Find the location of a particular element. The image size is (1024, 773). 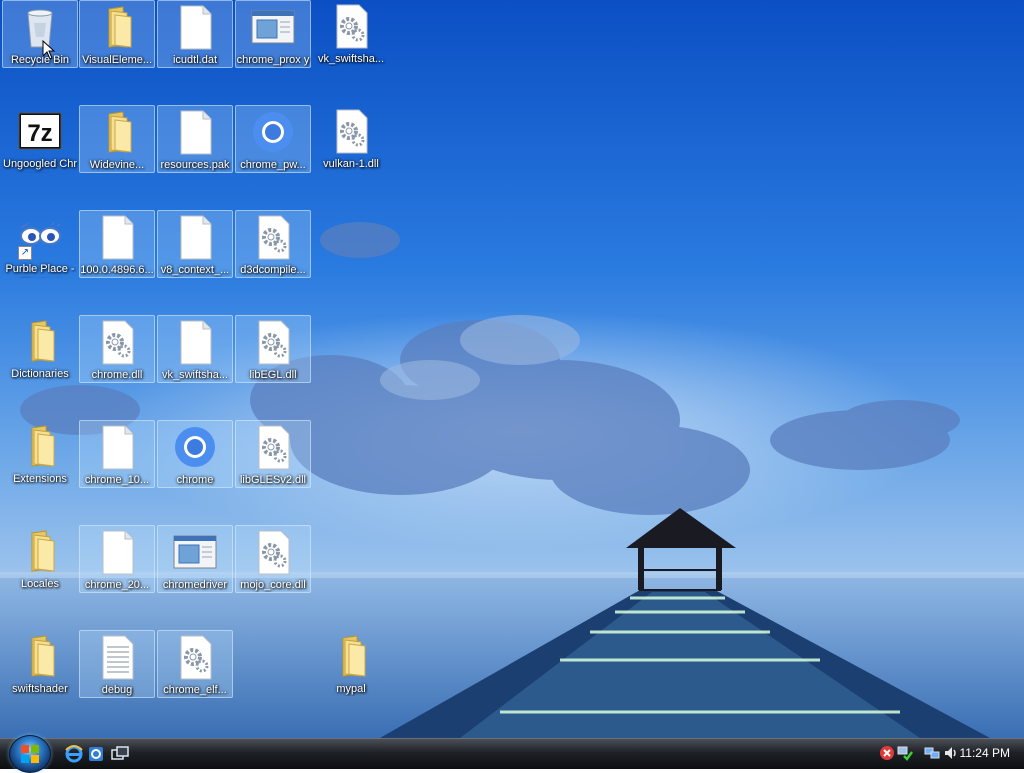

mouse-cursor-icon is located at coordinates (49, 52).